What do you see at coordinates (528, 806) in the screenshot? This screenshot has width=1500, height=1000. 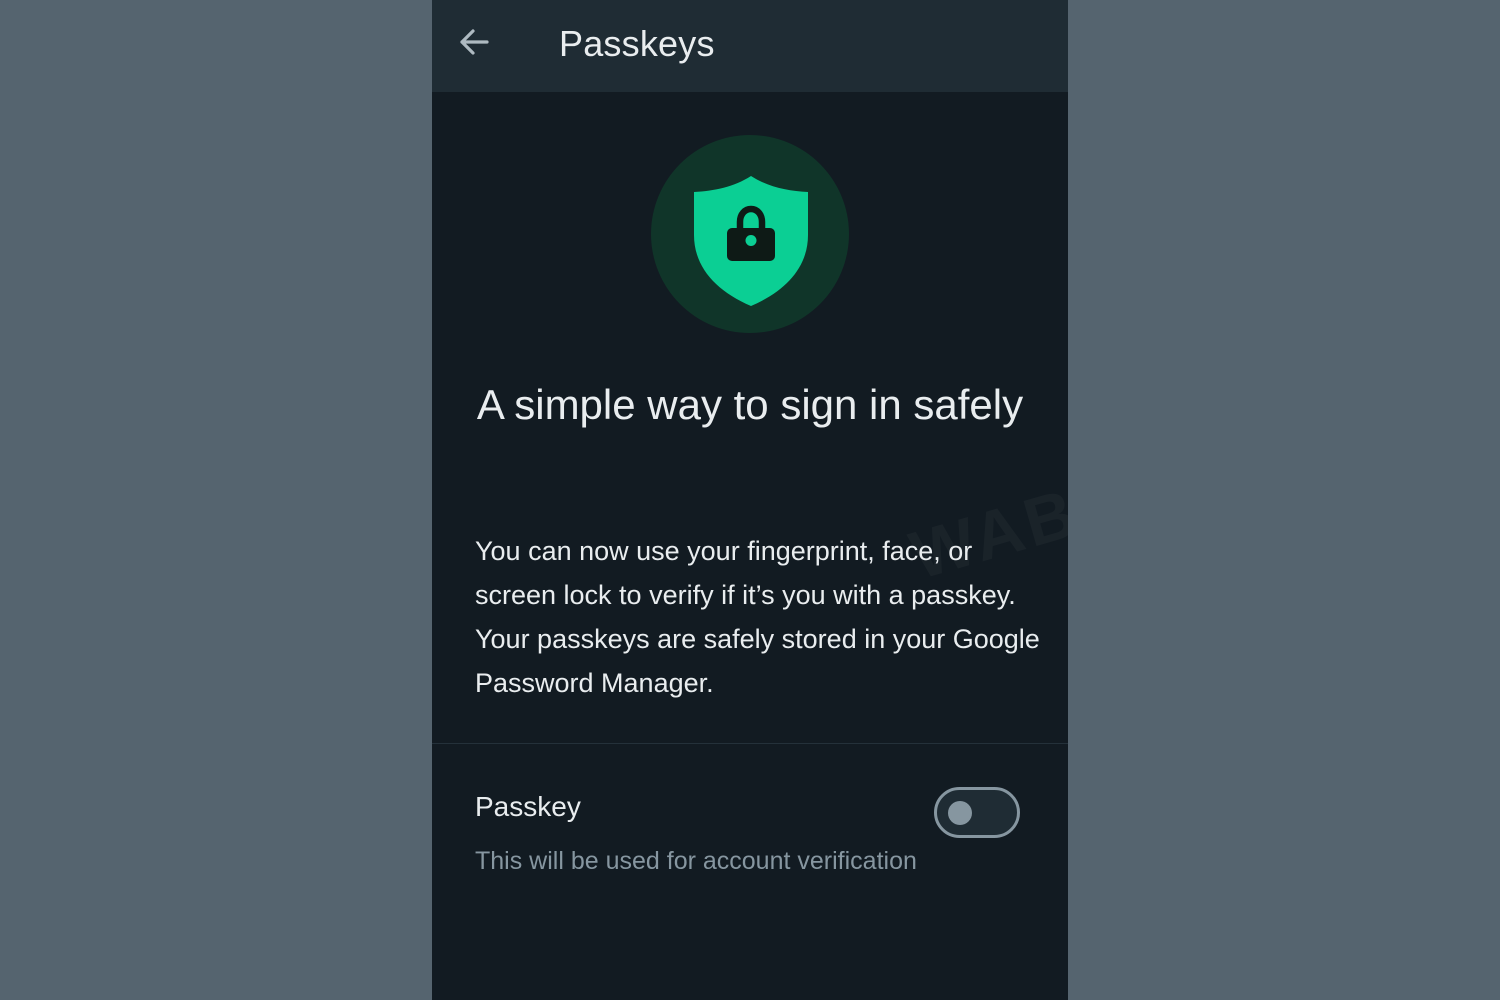 I see `setting-label: Passkey` at bounding box center [528, 806].